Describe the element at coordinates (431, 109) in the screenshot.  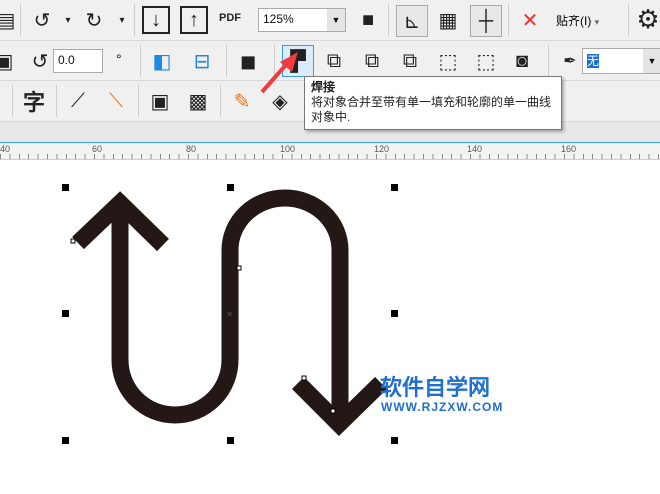
I see `tooltip-body: 将对象合并至带有单一填充和轮廓的单一曲线对象中.` at that location.